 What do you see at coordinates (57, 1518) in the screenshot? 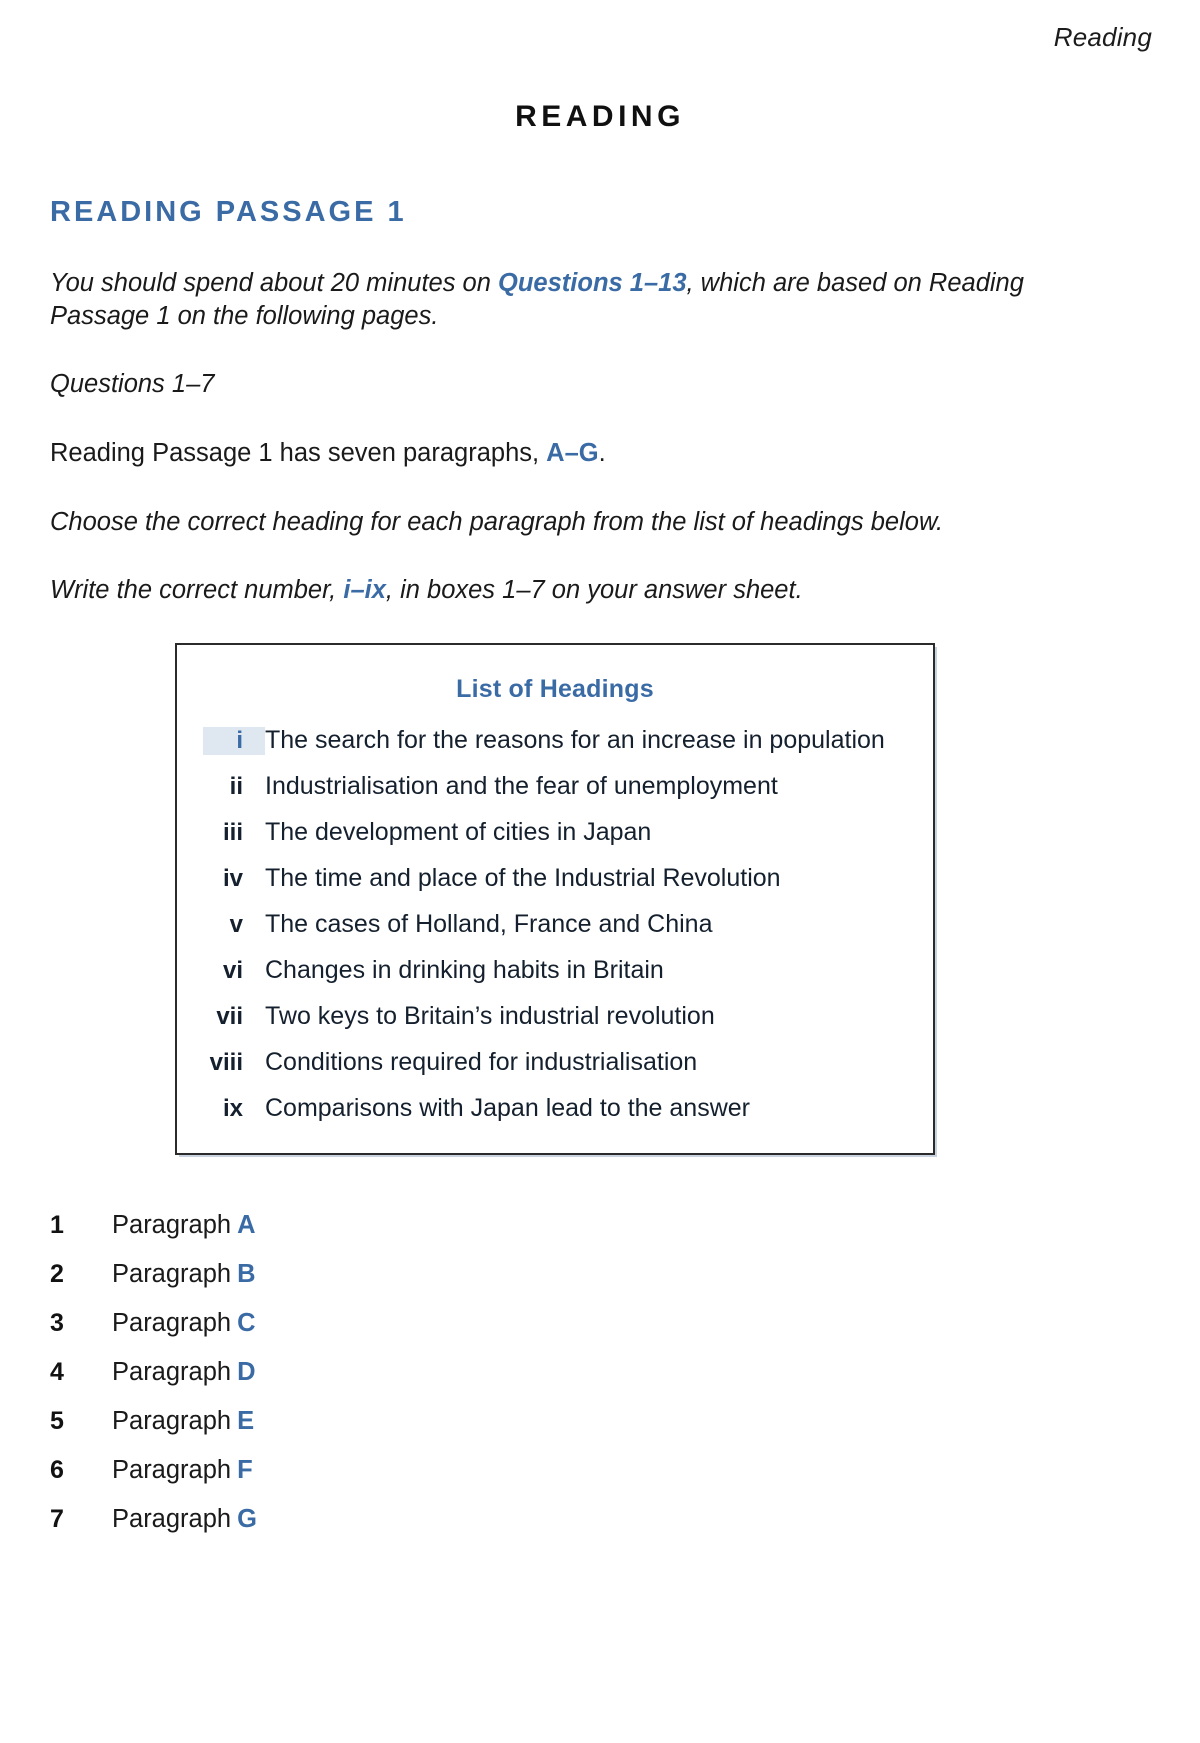
I see `answer-item-number: 7` at bounding box center [57, 1518].